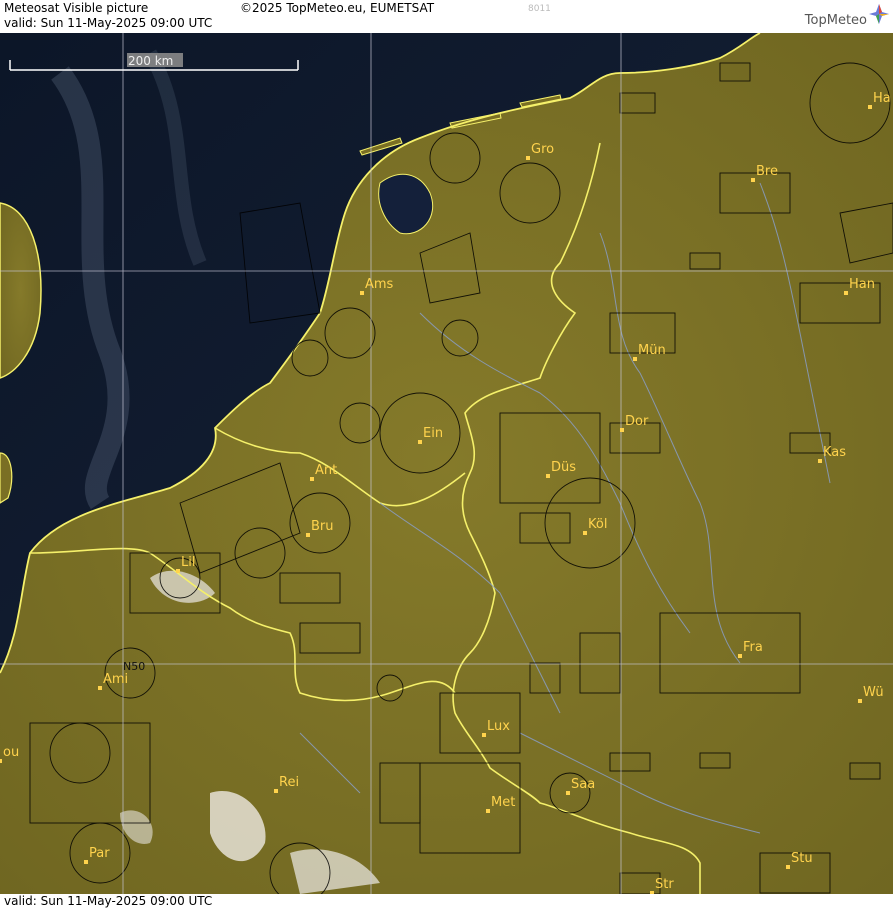 The image size is (893, 909). I want to click on city-label: Gro, so click(542, 149).